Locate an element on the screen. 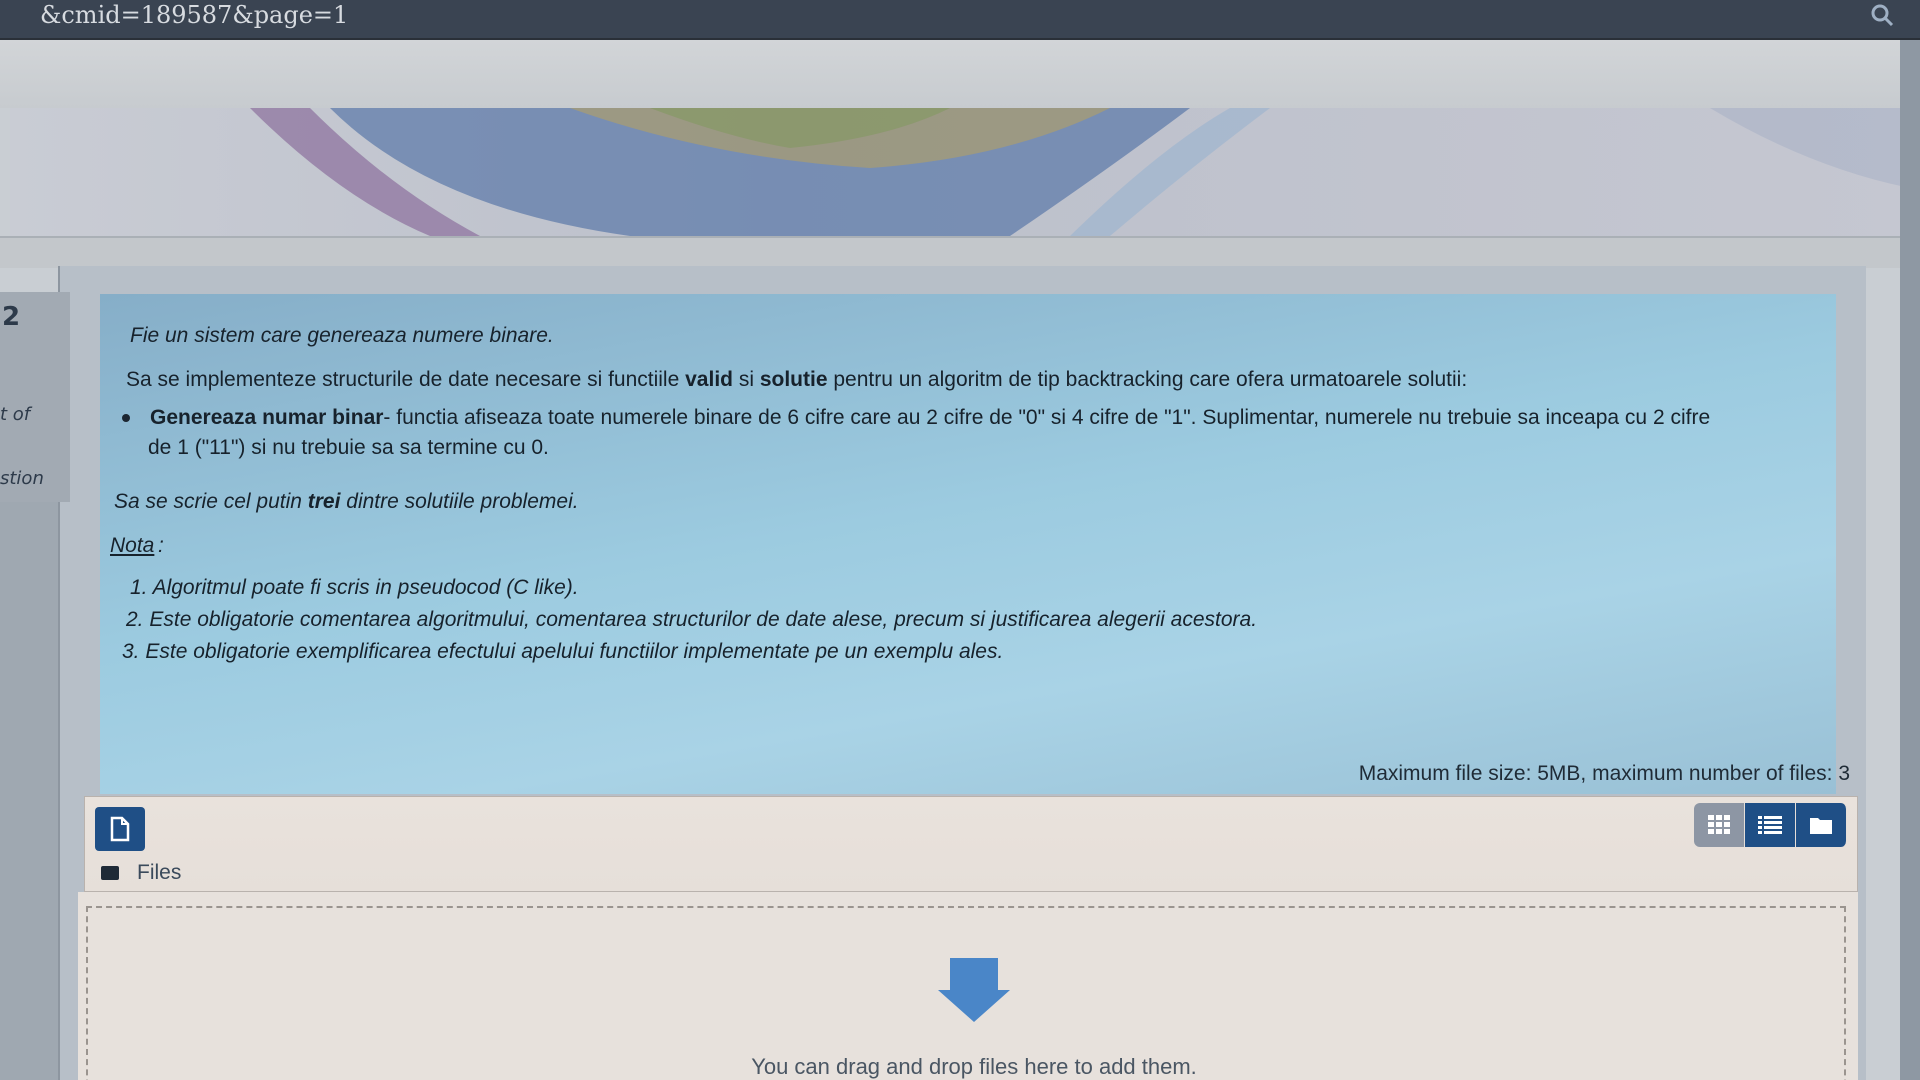  question-info-label: t of is located at coordinates (15, 414).